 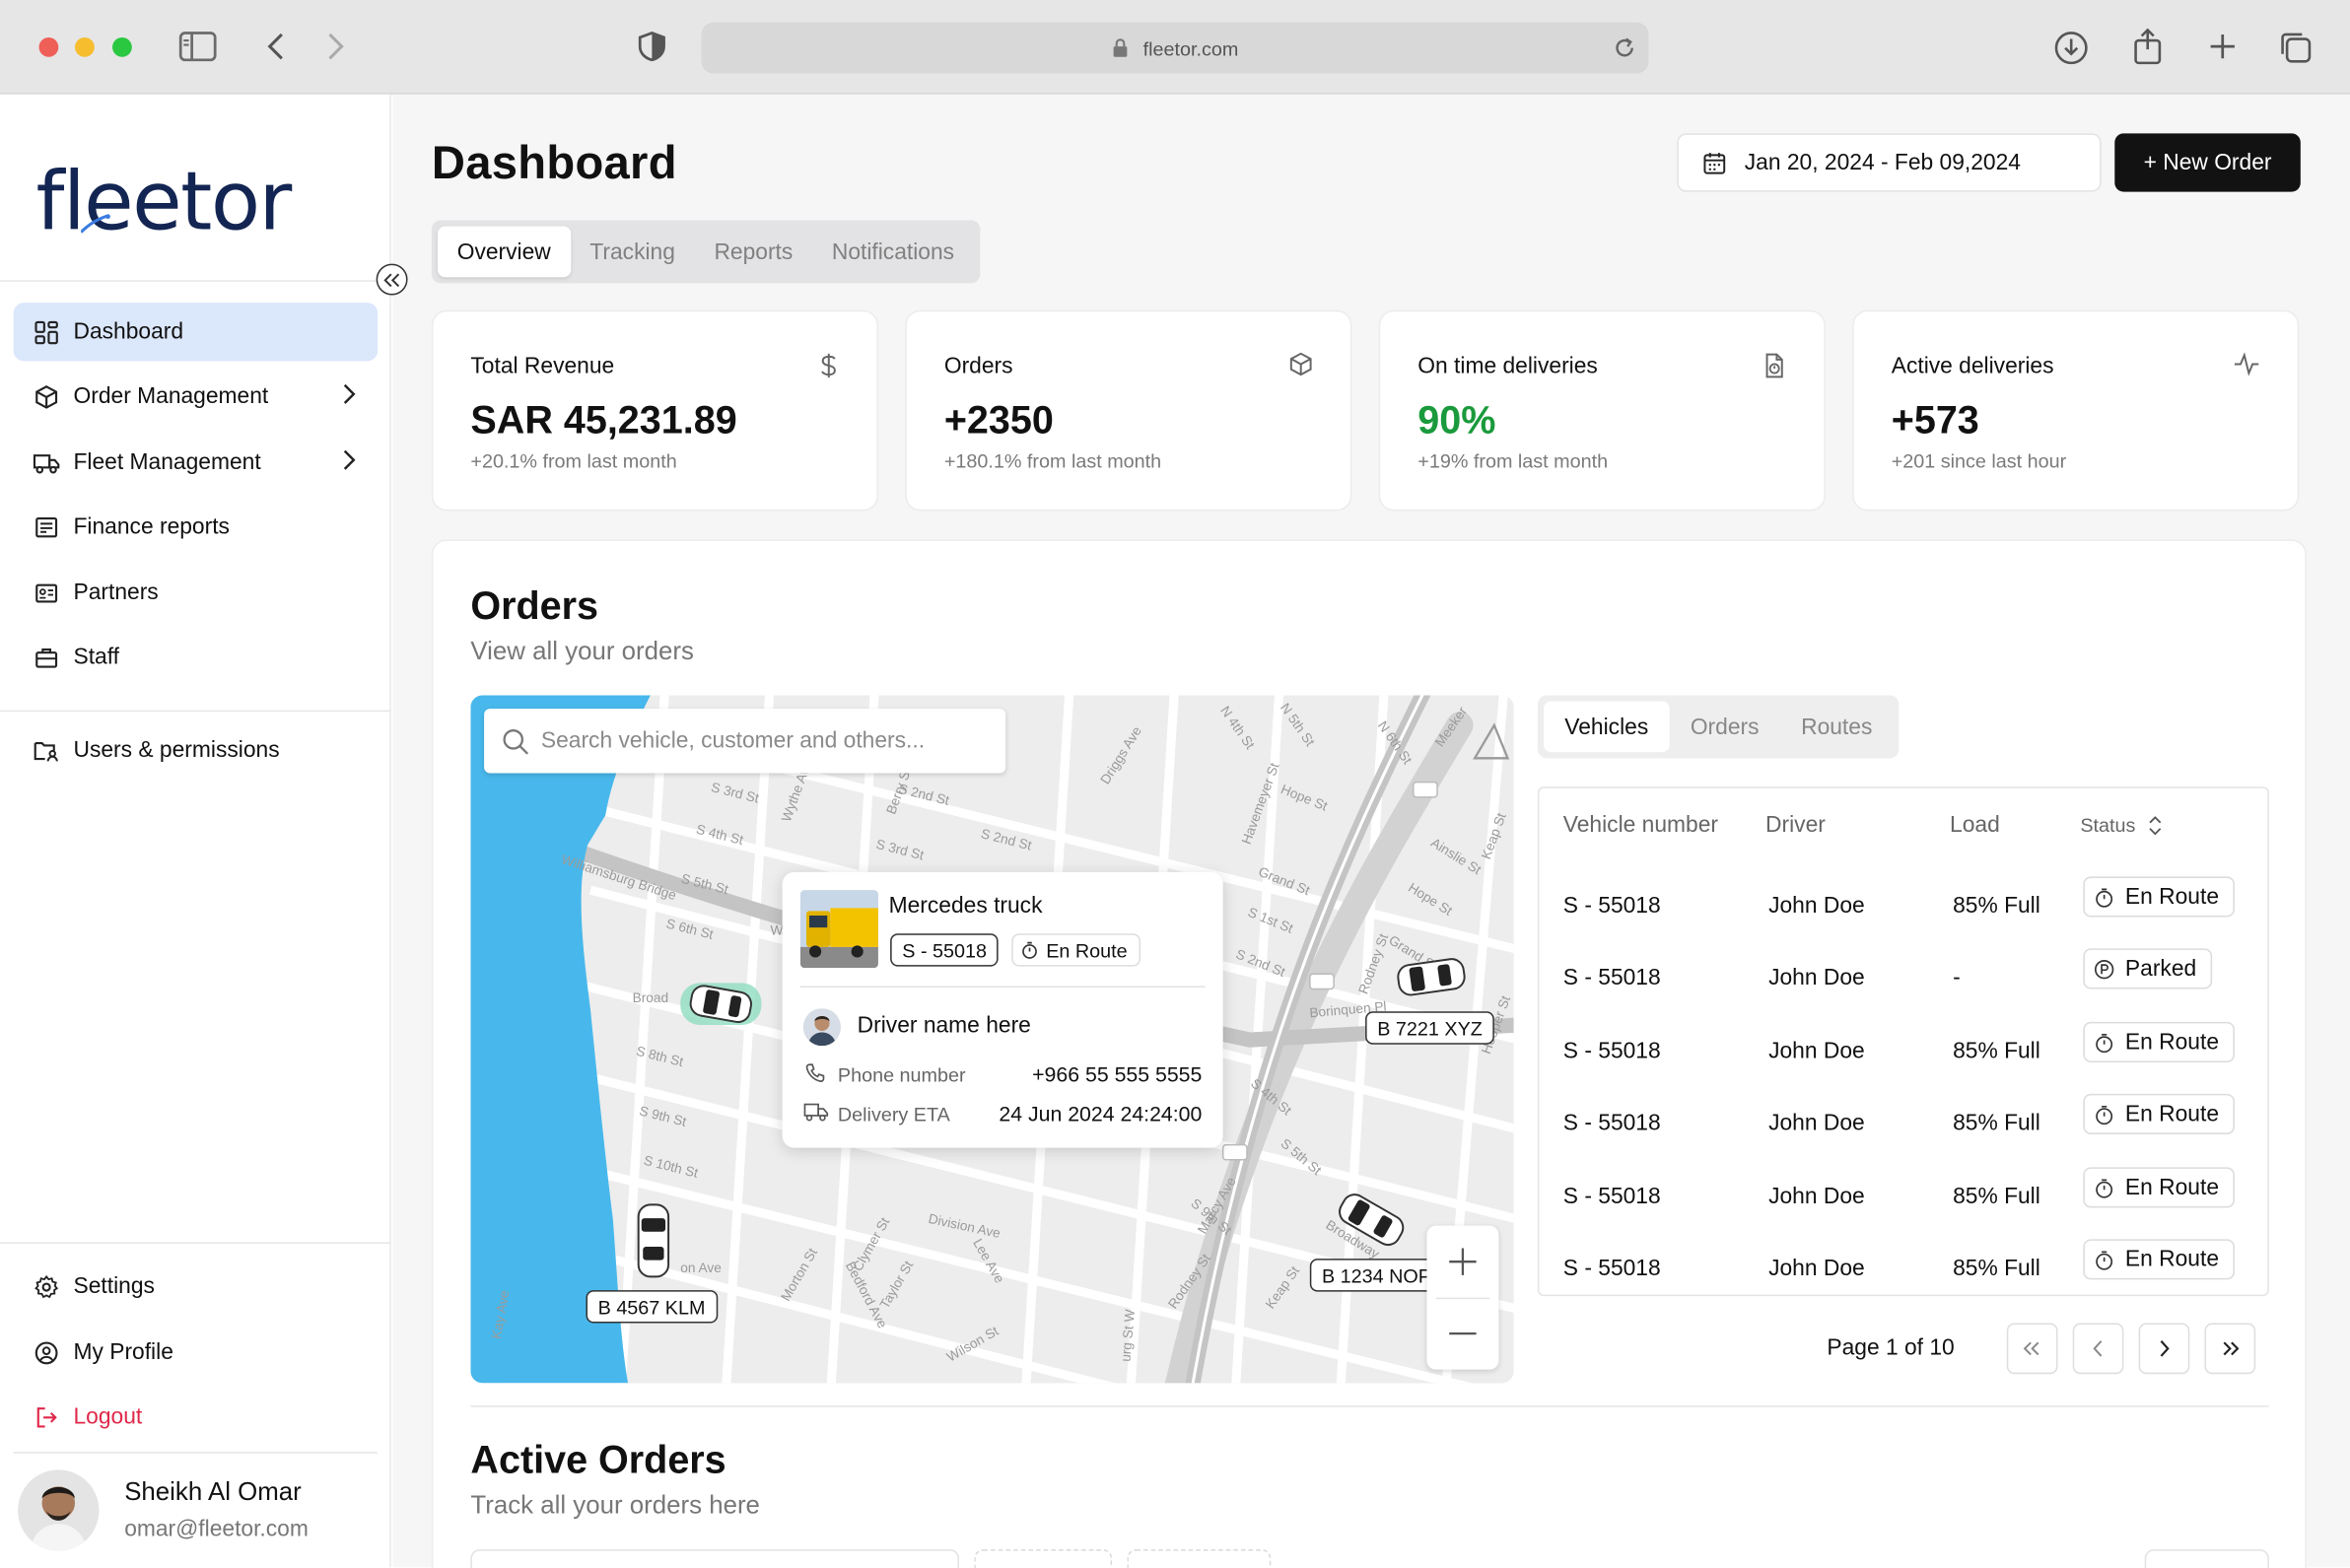 What do you see at coordinates (335, 46) in the screenshot?
I see `forward-icon` at bounding box center [335, 46].